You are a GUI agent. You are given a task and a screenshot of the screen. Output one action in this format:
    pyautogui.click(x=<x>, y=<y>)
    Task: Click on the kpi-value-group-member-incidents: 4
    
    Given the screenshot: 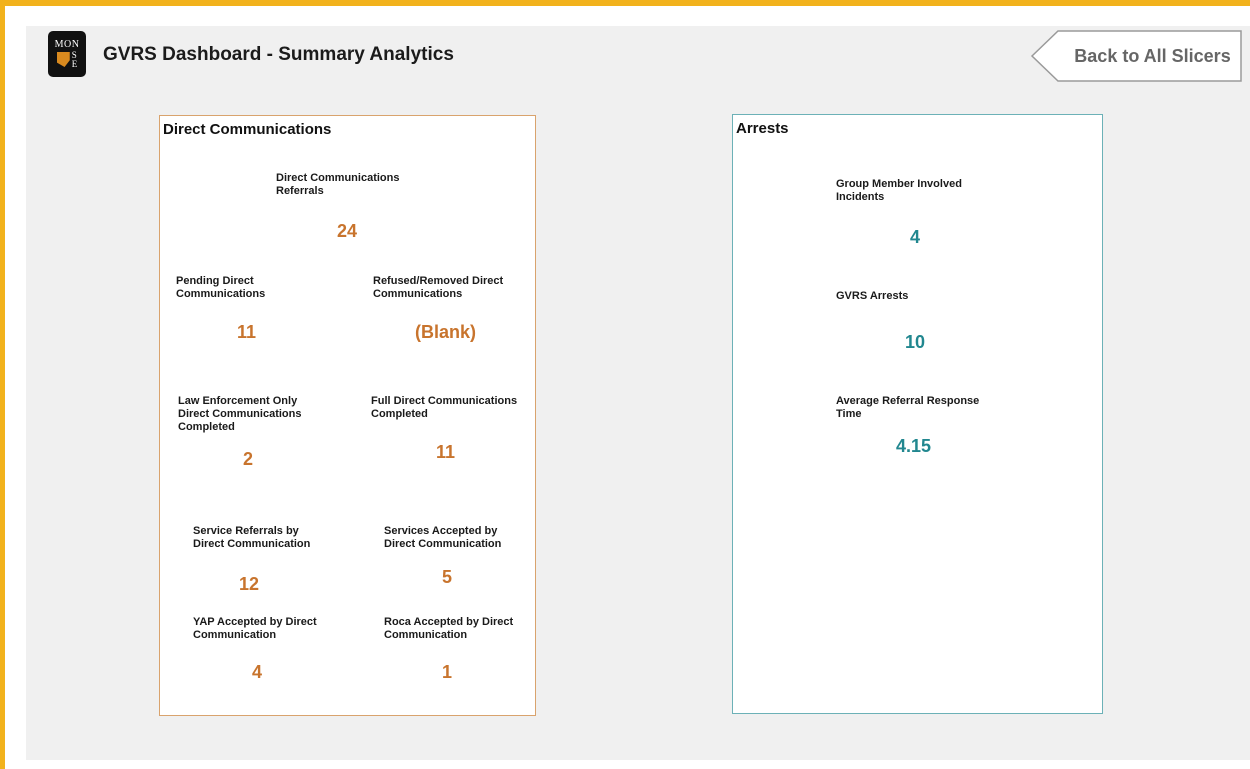 What is the action you would take?
    pyautogui.click(x=915, y=237)
    